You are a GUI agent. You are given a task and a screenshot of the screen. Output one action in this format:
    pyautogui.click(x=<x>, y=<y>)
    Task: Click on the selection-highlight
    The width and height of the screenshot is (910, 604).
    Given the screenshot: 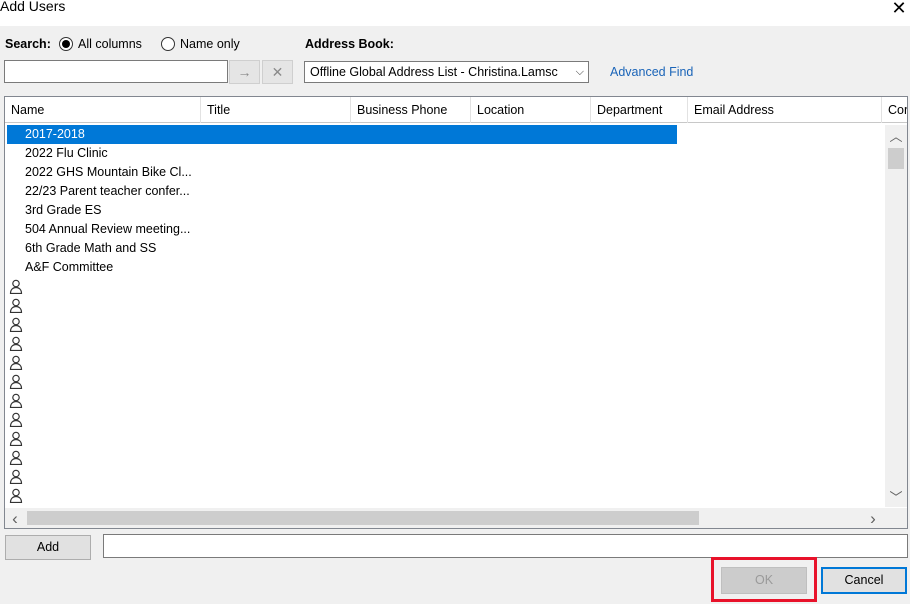 What is the action you would take?
    pyautogui.click(x=342, y=134)
    